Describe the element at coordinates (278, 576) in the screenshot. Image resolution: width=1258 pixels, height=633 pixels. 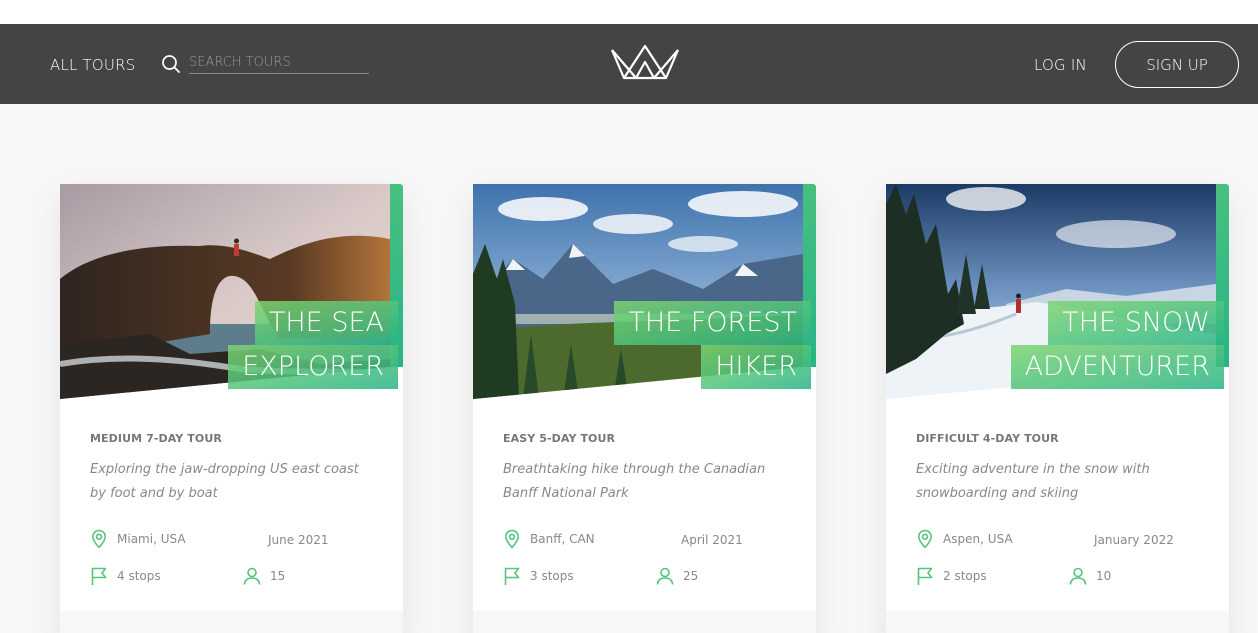
I see `people-text: 15` at that location.